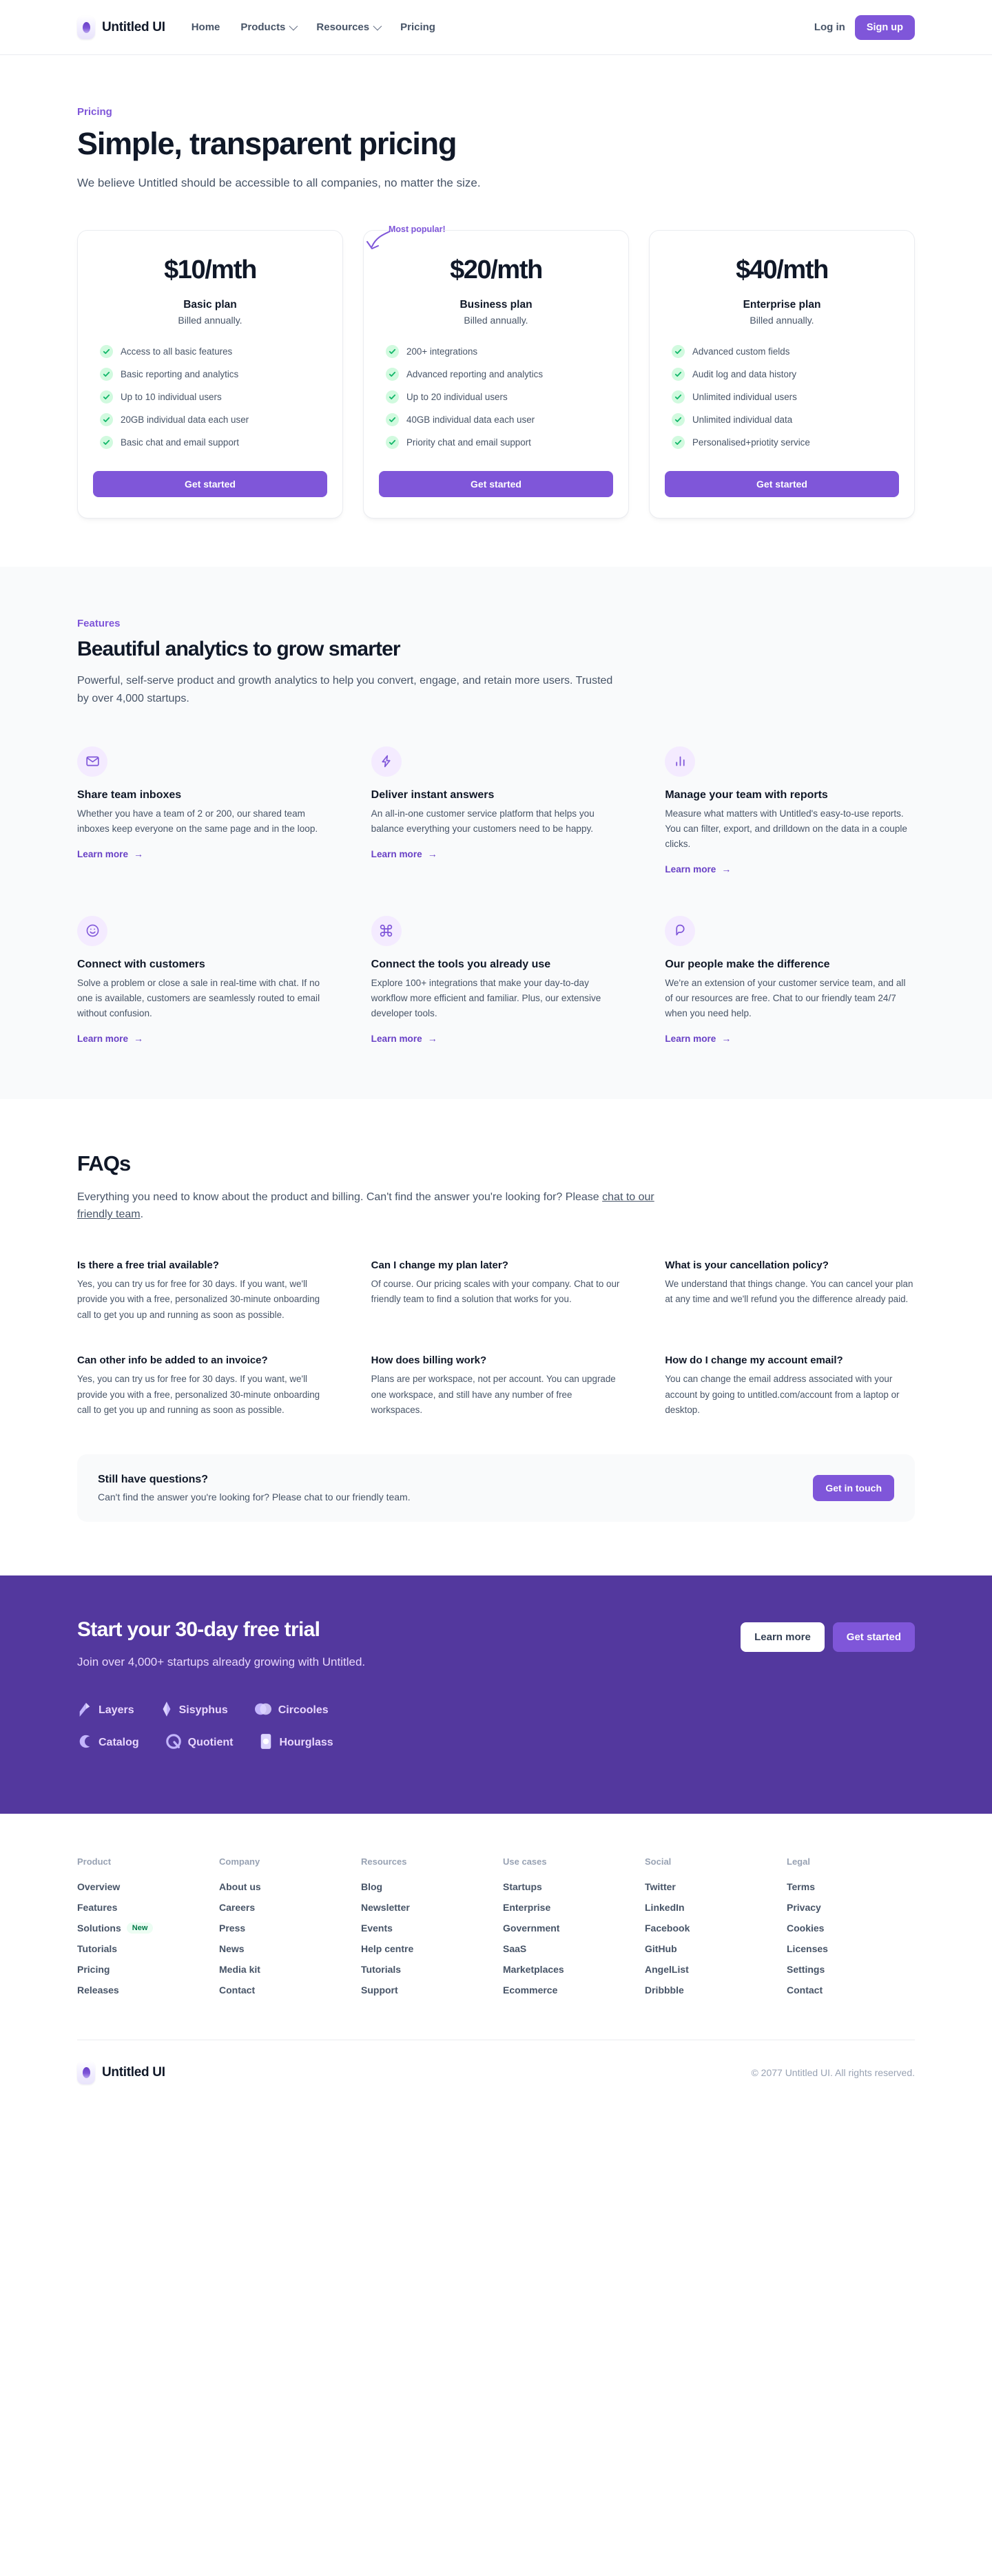 The image size is (992, 2576). What do you see at coordinates (567, 1948) in the screenshot?
I see `footer-link: SaaS` at bounding box center [567, 1948].